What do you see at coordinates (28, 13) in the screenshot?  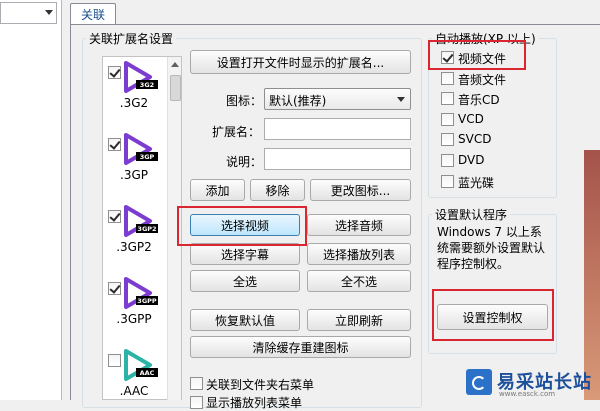 I see `left-dropdown` at bounding box center [28, 13].